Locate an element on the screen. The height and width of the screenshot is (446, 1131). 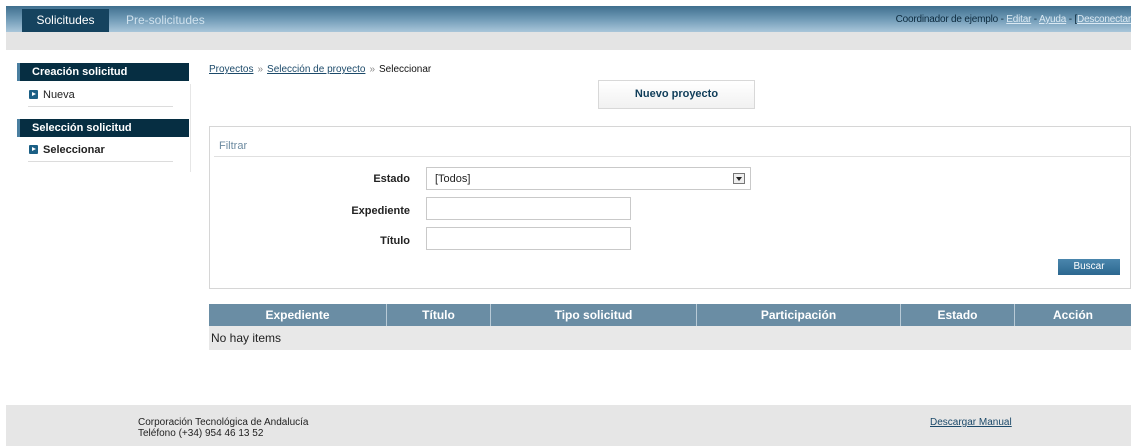
sidebar-item-label: Nueva is located at coordinates (59, 95).